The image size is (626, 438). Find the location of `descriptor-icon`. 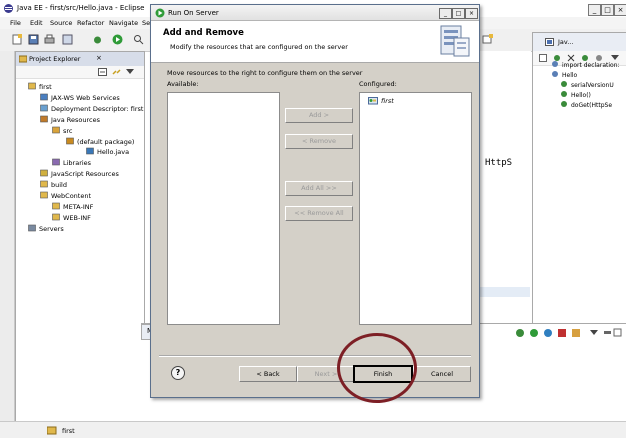

descriptor-icon is located at coordinates (44, 108).